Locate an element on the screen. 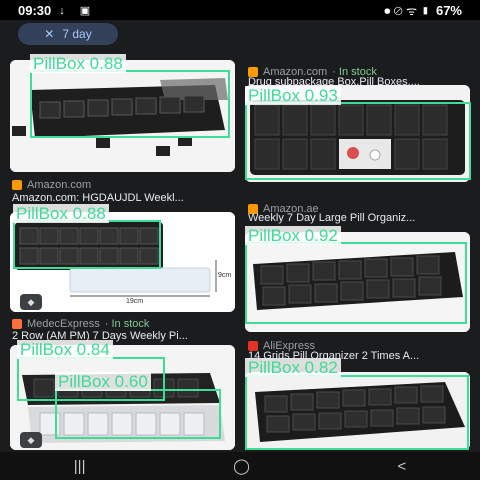 This screenshot has height=480, width=480. source-label: MedecExpress is located at coordinates (63, 324).